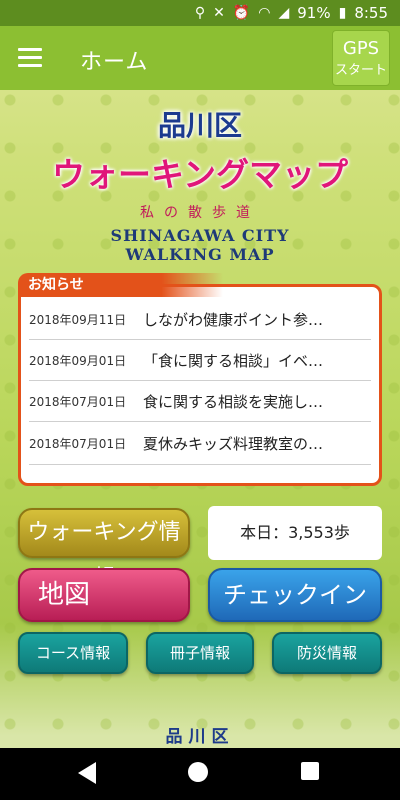  What do you see at coordinates (314, 13) in the screenshot?
I see `battery-percent: 91%` at bounding box center [314, 13].